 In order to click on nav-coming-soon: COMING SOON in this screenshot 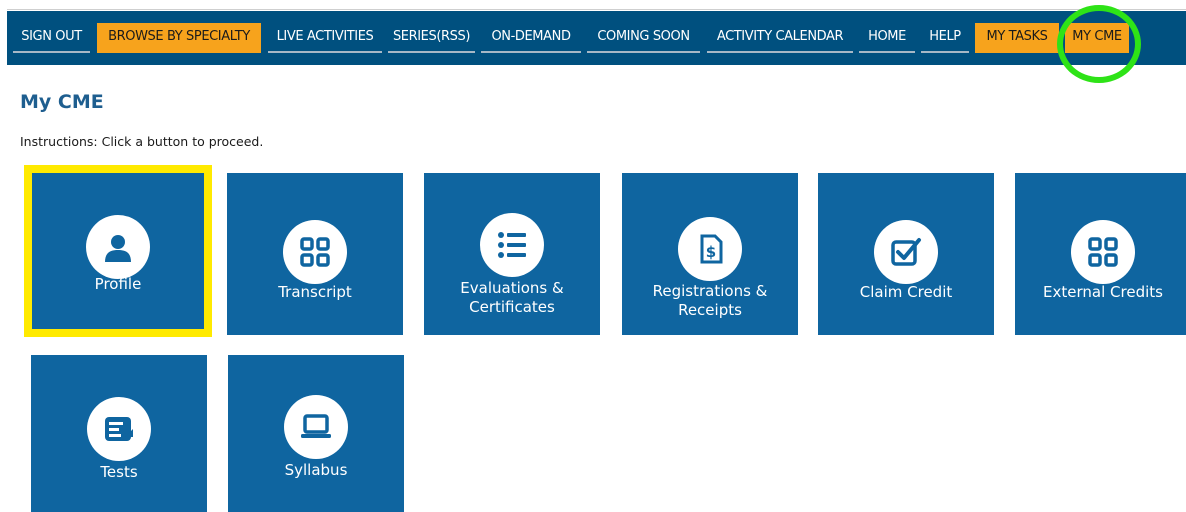, I will do `click(643, 38)`.